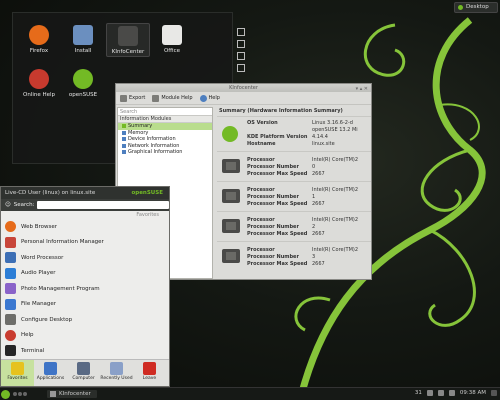  I want to click on module-search-input: Search, so click(165, 112).